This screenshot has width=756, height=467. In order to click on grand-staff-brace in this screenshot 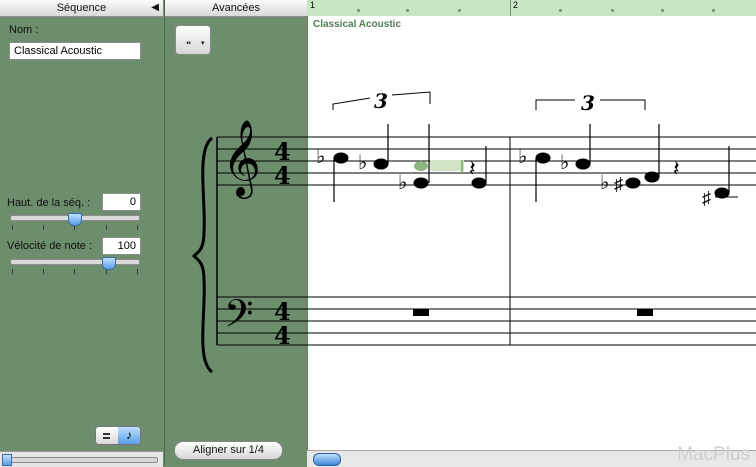, I will do `click(202, 255)`.